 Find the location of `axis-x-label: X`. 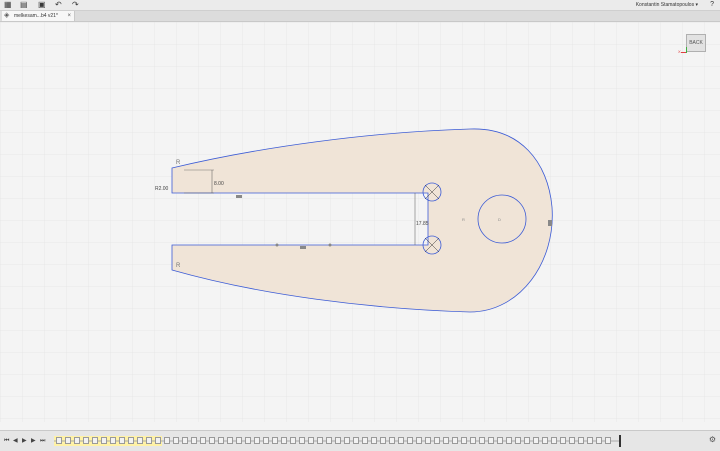

axis-x-label: X is located at coordinates (679, 51).